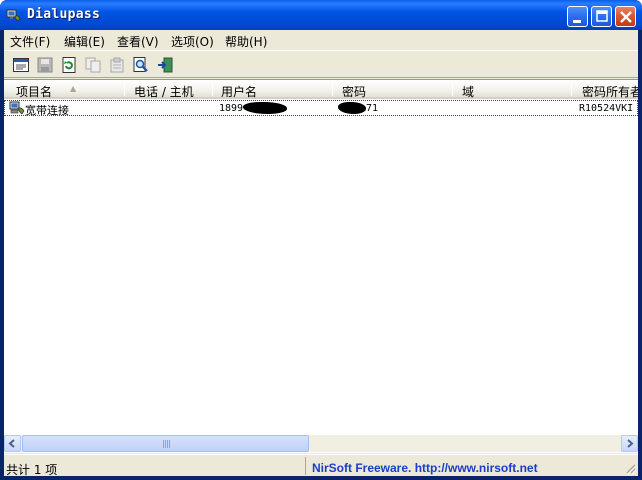 Image resolution: width=642 pixels, height=480 pixels. I want to click on item-count-text: 共计 1 项, so click(32, 470).